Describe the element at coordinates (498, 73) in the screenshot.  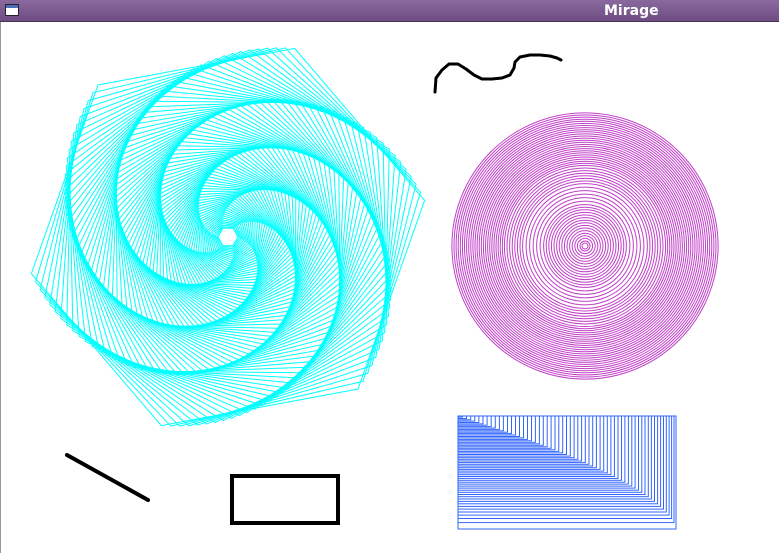
I see `freehand-squiggle` at that location.